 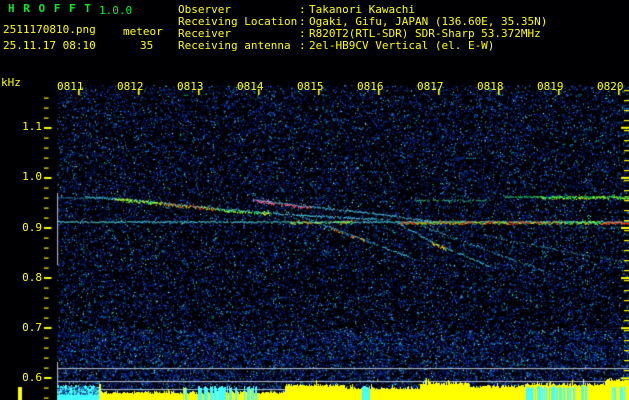 I want to click on x-axis-tick-label: 0819, so click(x=550, y=86).